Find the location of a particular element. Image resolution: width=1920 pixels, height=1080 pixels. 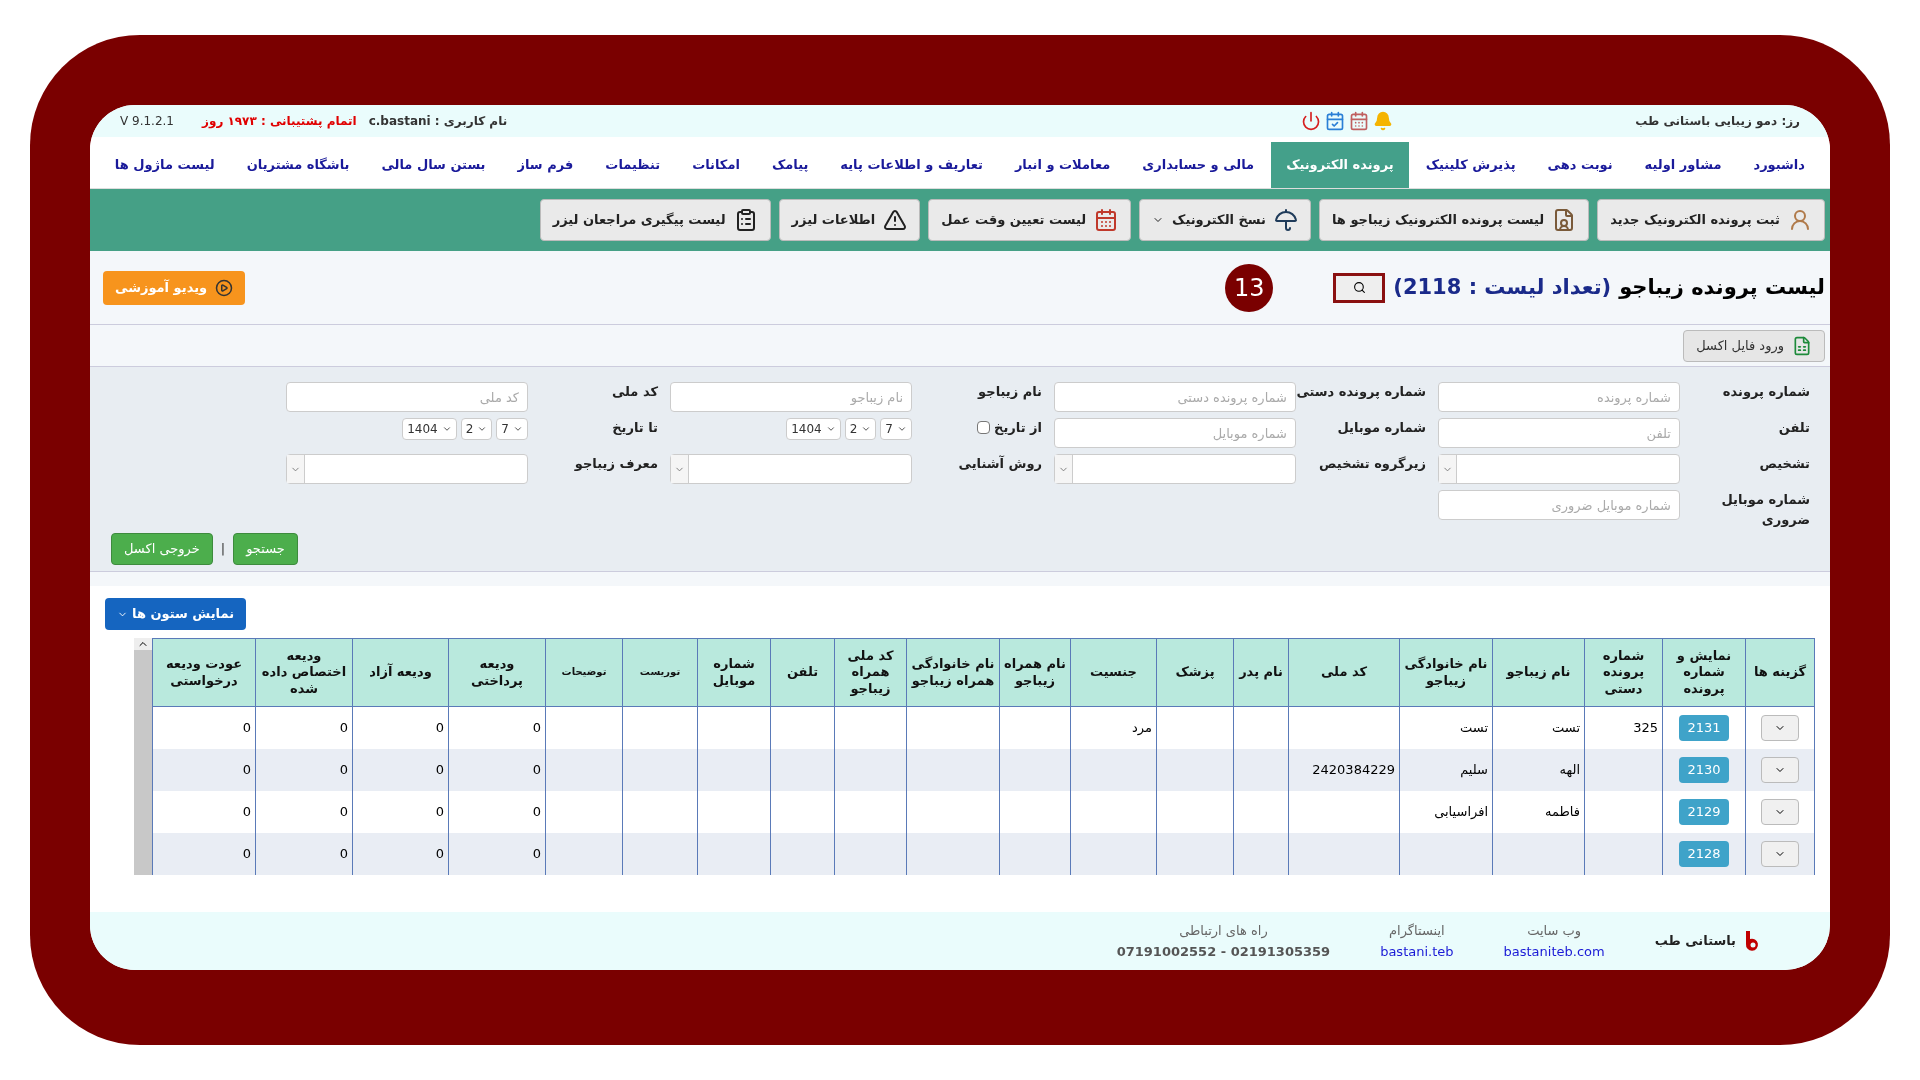

nav-tab: معاملات و انبار is located at coordinates (1062, 165).